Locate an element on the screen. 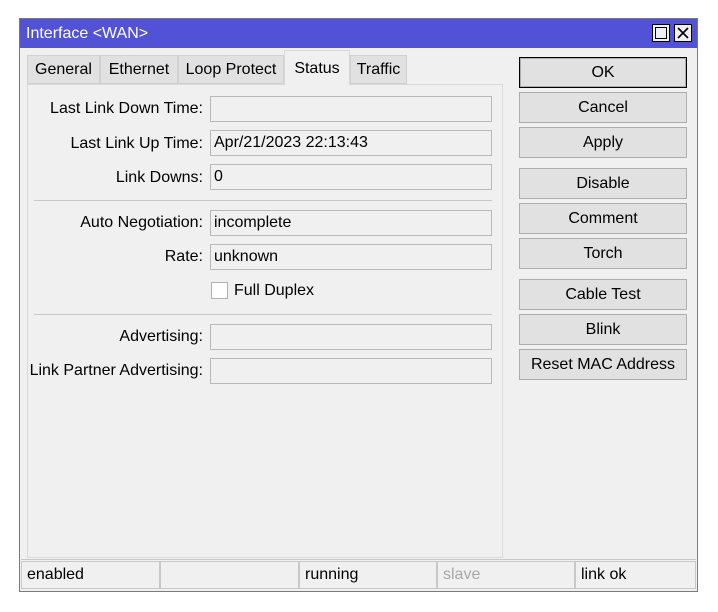 This screenshot has width=718, height=612. ok-button: OK is located at coordinates (603, 72).